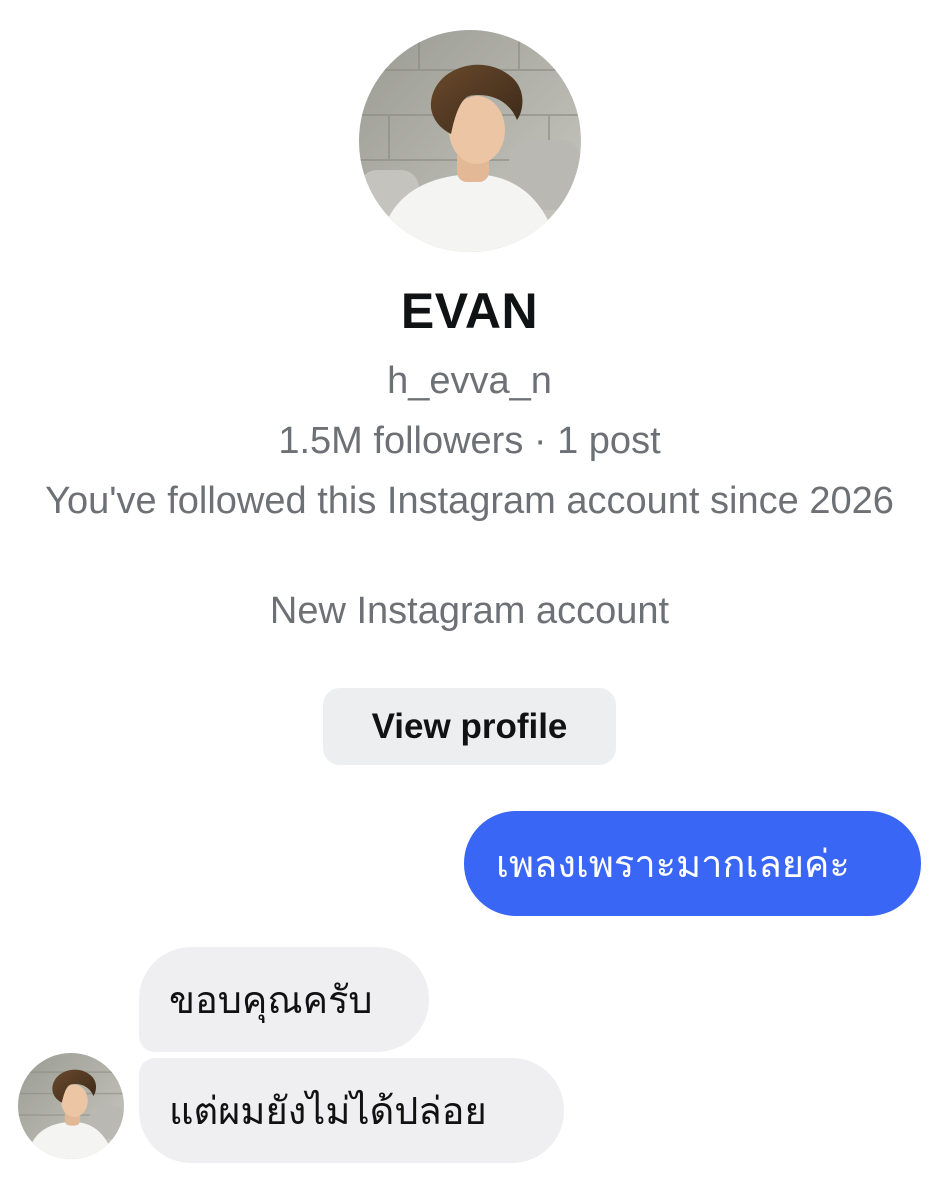 This screenshot has width=939, height=1200. Describe the element at coordinates (469, 311) in the screenshot. I see `profile-name: EVAN` at that location.